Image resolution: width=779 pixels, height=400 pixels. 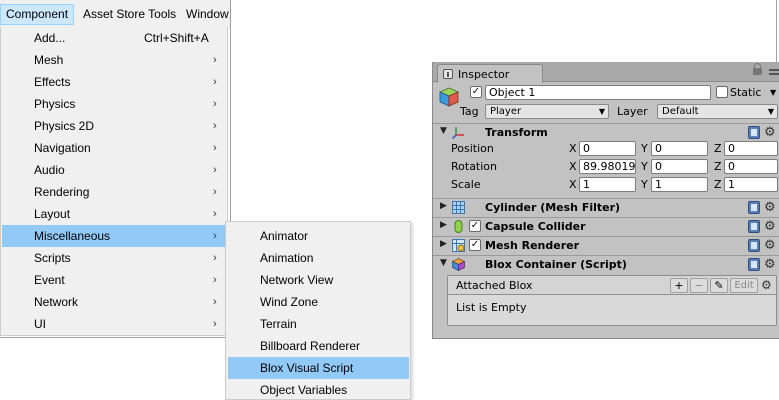 What do you see at coordinates (606, 207) in the screenshot?
I see `mesh-filter-header: ▶ Cylinder (Mesh Filter) ⚙` at bounding box center [606, 207].